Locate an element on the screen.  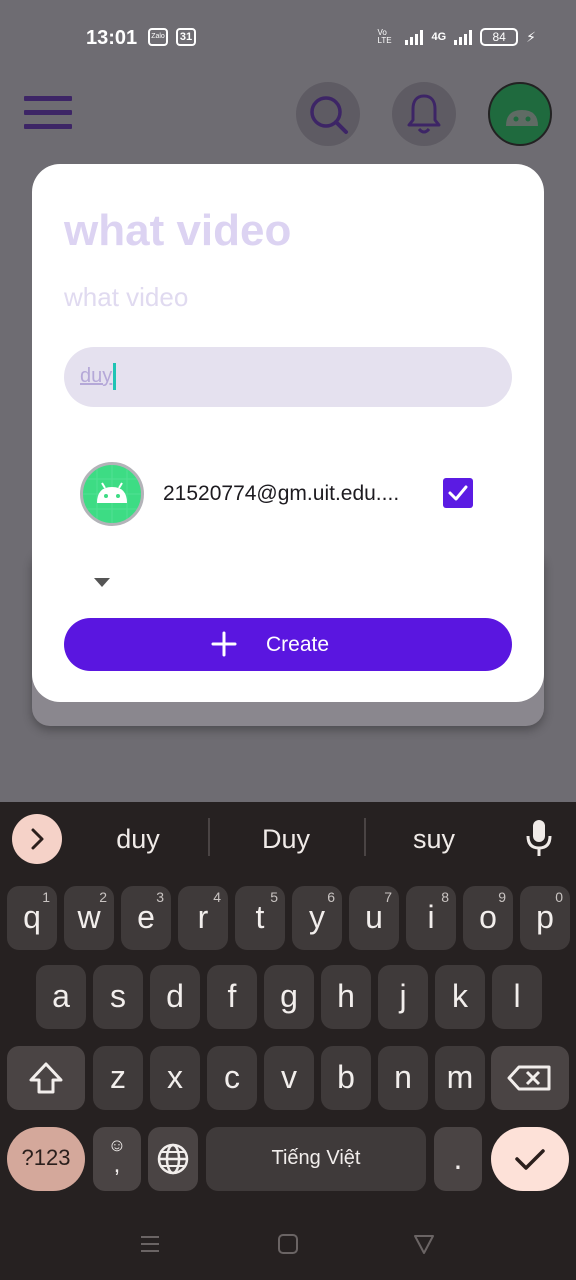
profile-avatar is located at coordinates (520, 114).